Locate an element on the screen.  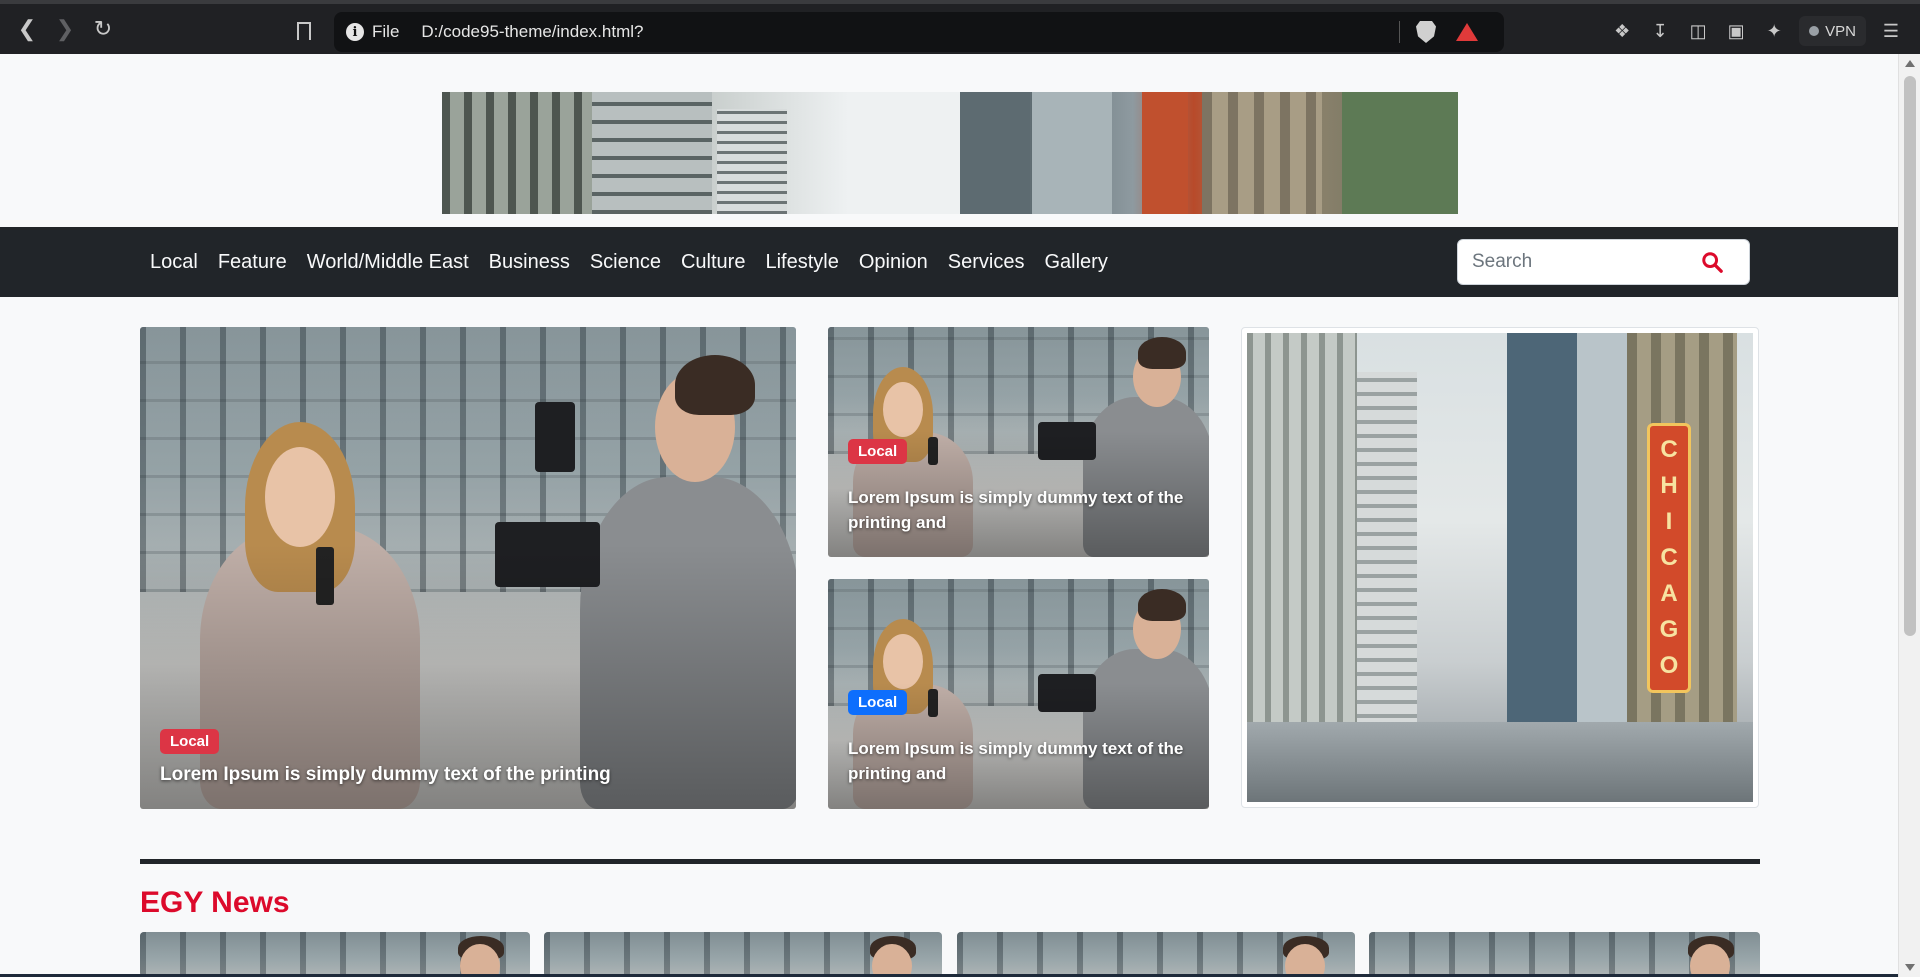
back-icon: ❮ is located at coordinates (27, 29).